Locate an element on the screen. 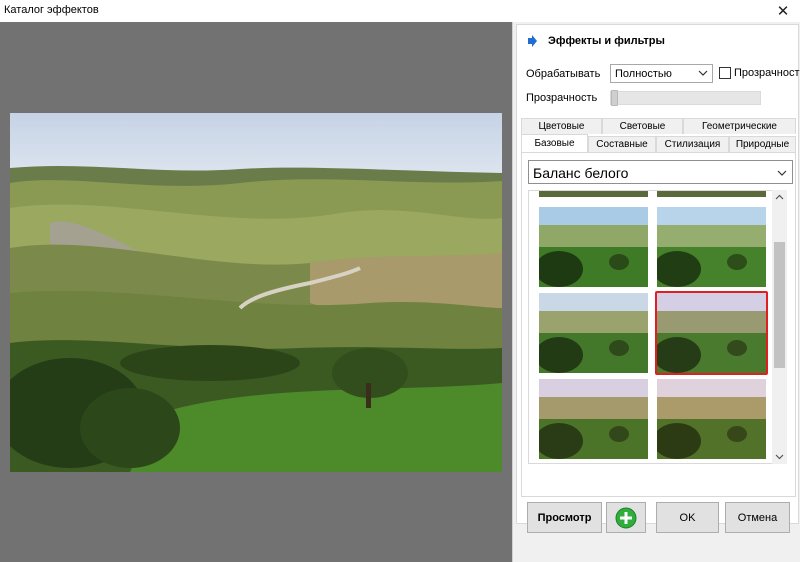 This screenshot has height=562, width=800. tabs-row-bottom: Базовые Составные Стилизация Природные is located at coordinates (658, 143).